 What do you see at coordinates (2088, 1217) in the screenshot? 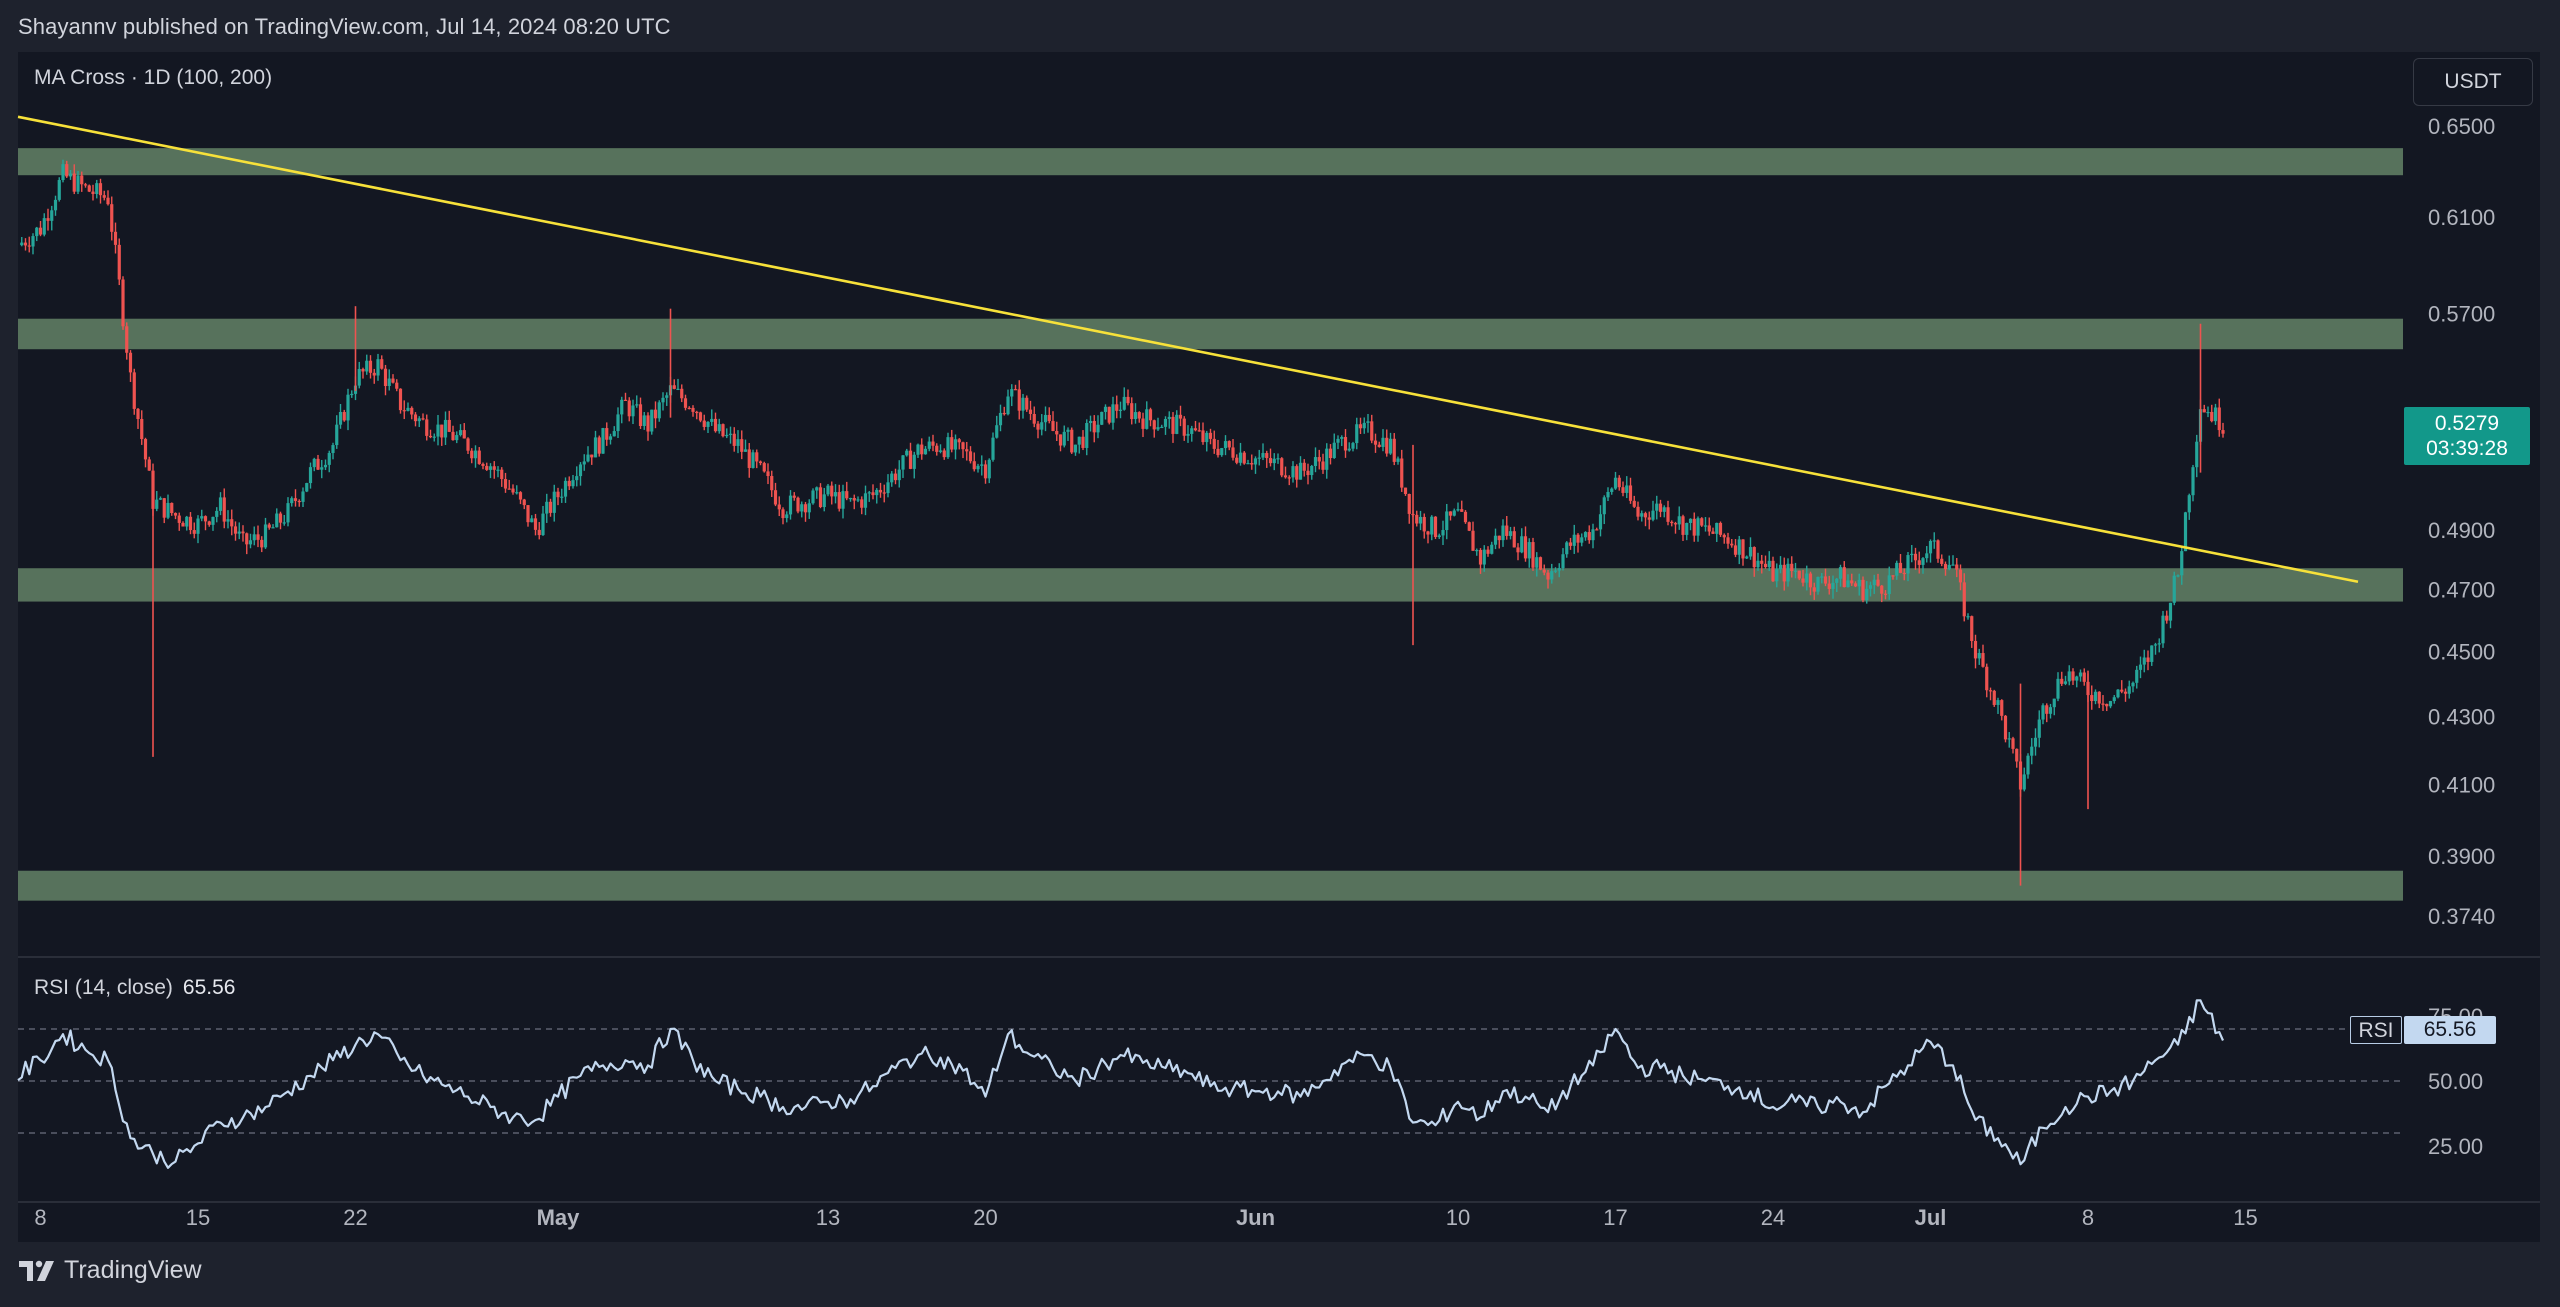
I see `time-axis-tick: 8` at bounding box center [2088, 1217].